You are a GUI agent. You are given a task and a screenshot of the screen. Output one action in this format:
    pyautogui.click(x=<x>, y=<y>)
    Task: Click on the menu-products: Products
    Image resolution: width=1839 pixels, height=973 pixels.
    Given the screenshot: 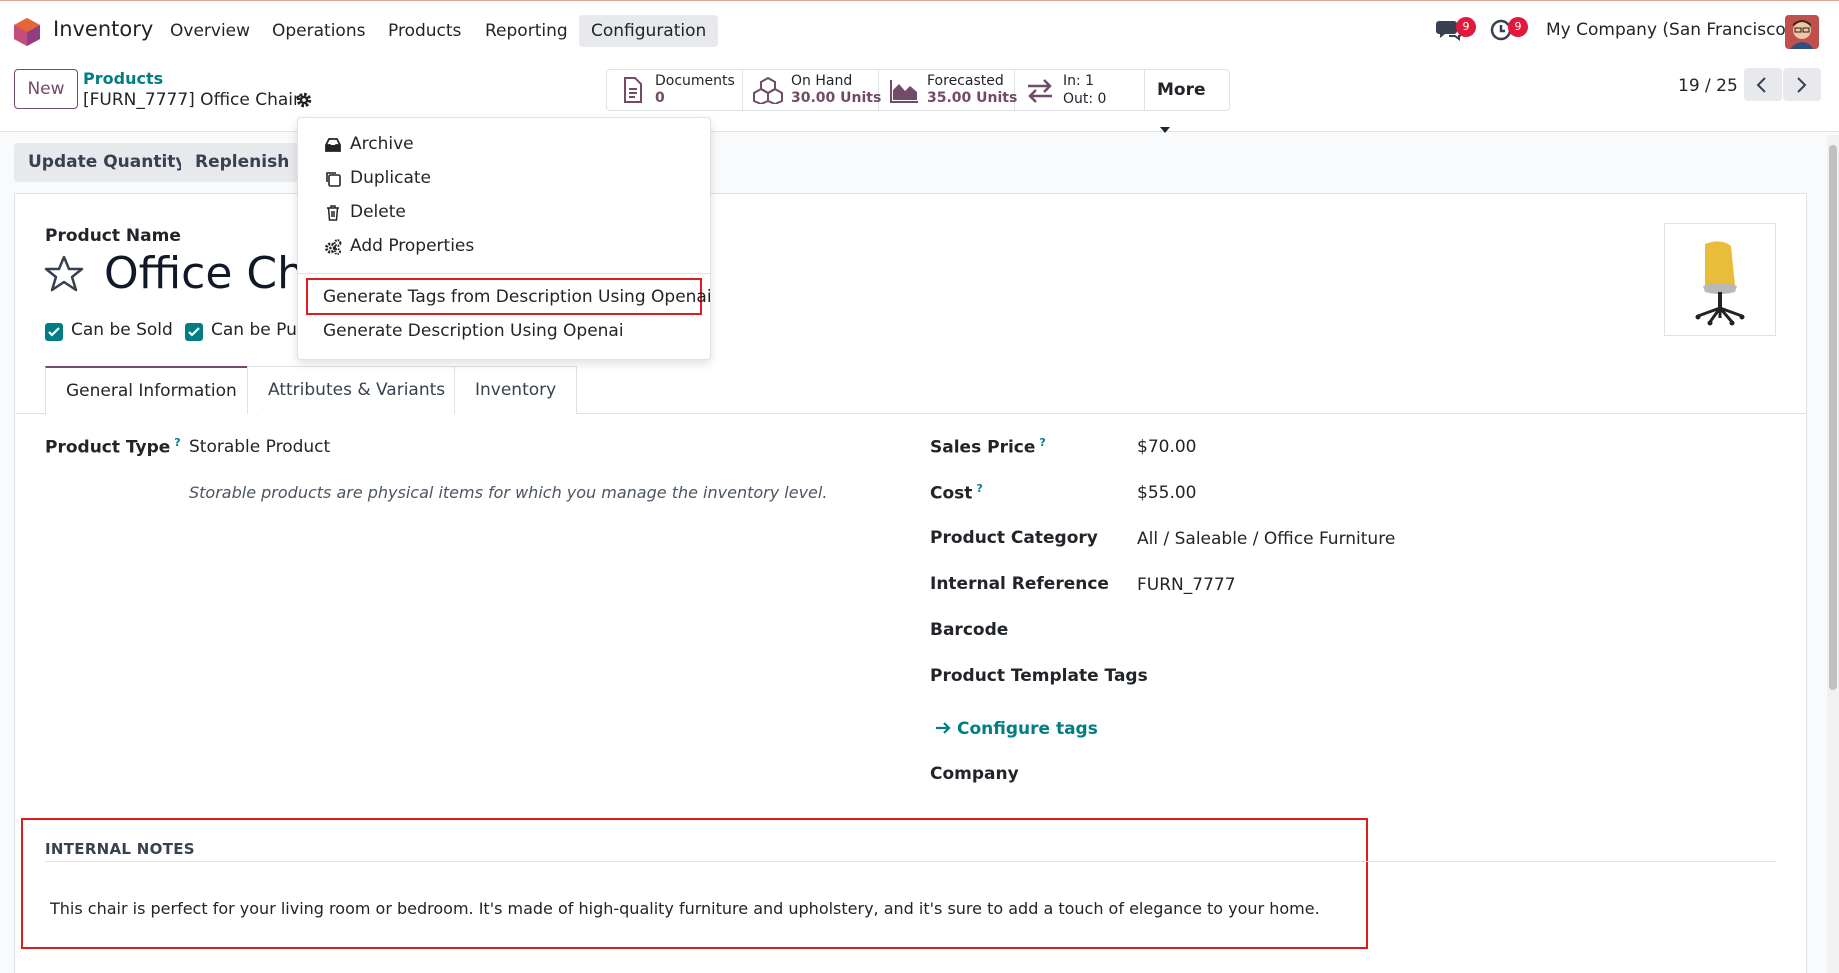 What is the action you would take?
    pyautogui.click(x=424, y=31)
    